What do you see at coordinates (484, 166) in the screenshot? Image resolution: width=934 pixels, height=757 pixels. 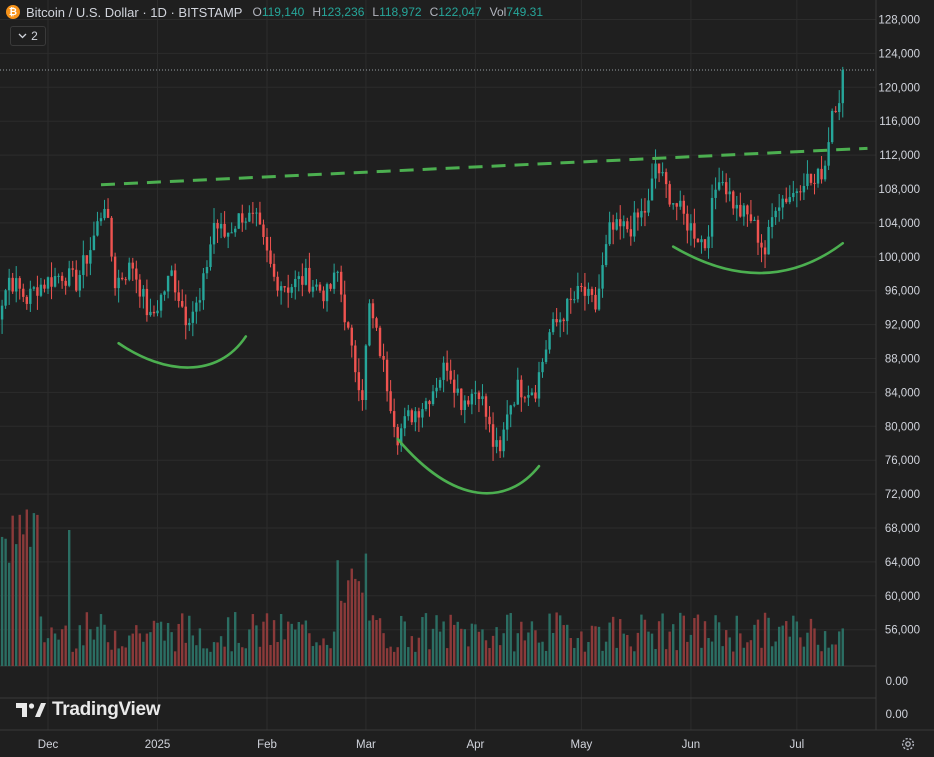 I see `neckline-dashed` at bounding box center [484, 166].